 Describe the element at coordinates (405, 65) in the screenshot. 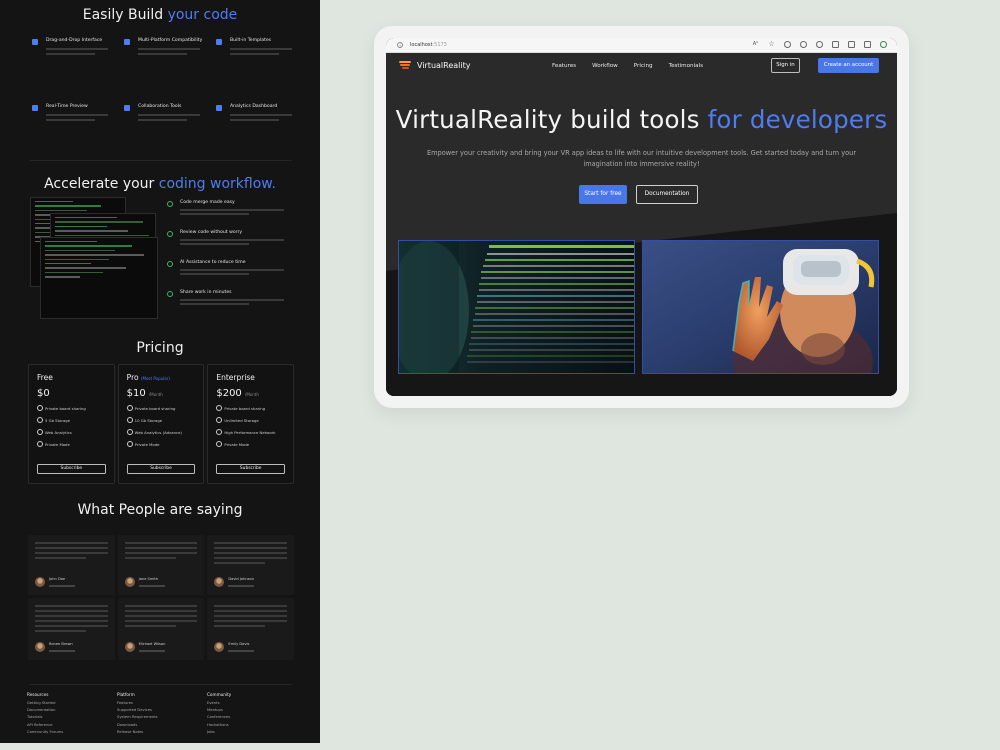

I see `logo-icon` at that location.